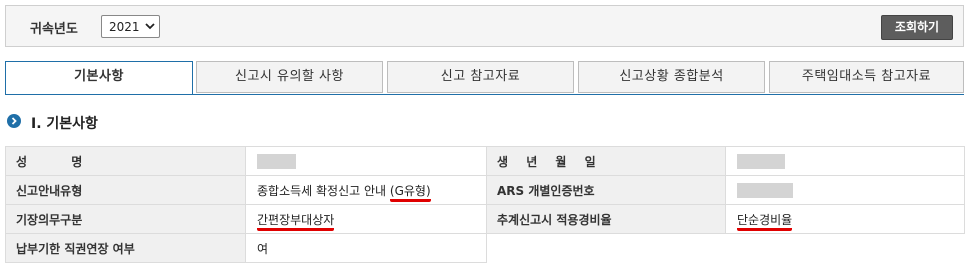 This screenshot has width=969, height=279. What do you see at coordinates (366, 219) in the screenshot?
I see `bookkeeping-value: 간편장부대상자` at bounding box center [366, 219].